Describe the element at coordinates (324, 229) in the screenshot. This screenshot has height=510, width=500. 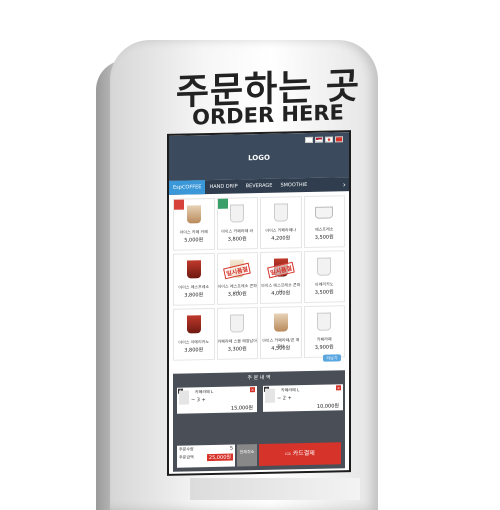
I see `product-name: 에스프레소` at that location.